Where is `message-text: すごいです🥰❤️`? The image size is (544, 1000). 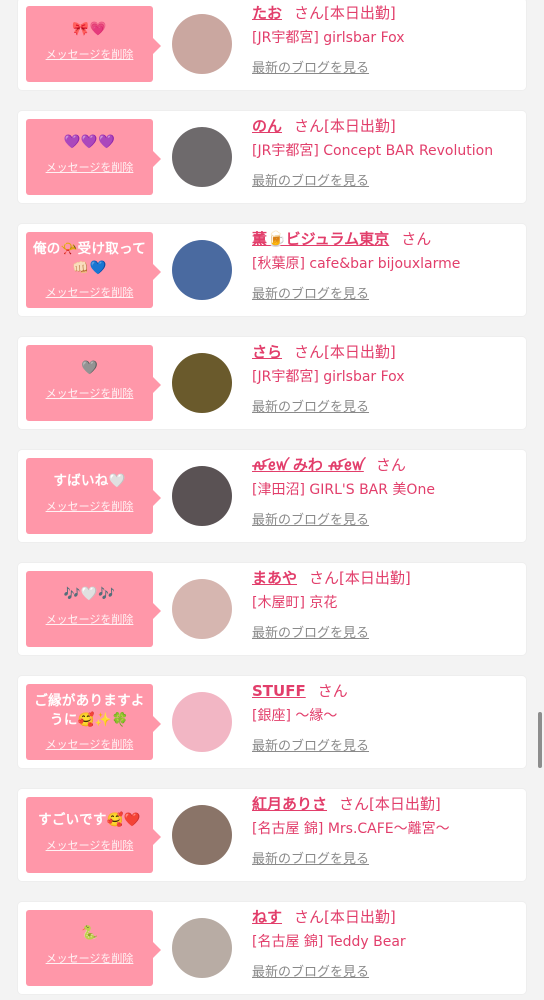 message-text: すごいです🥰❤️ is located at coordinates (89, 820).